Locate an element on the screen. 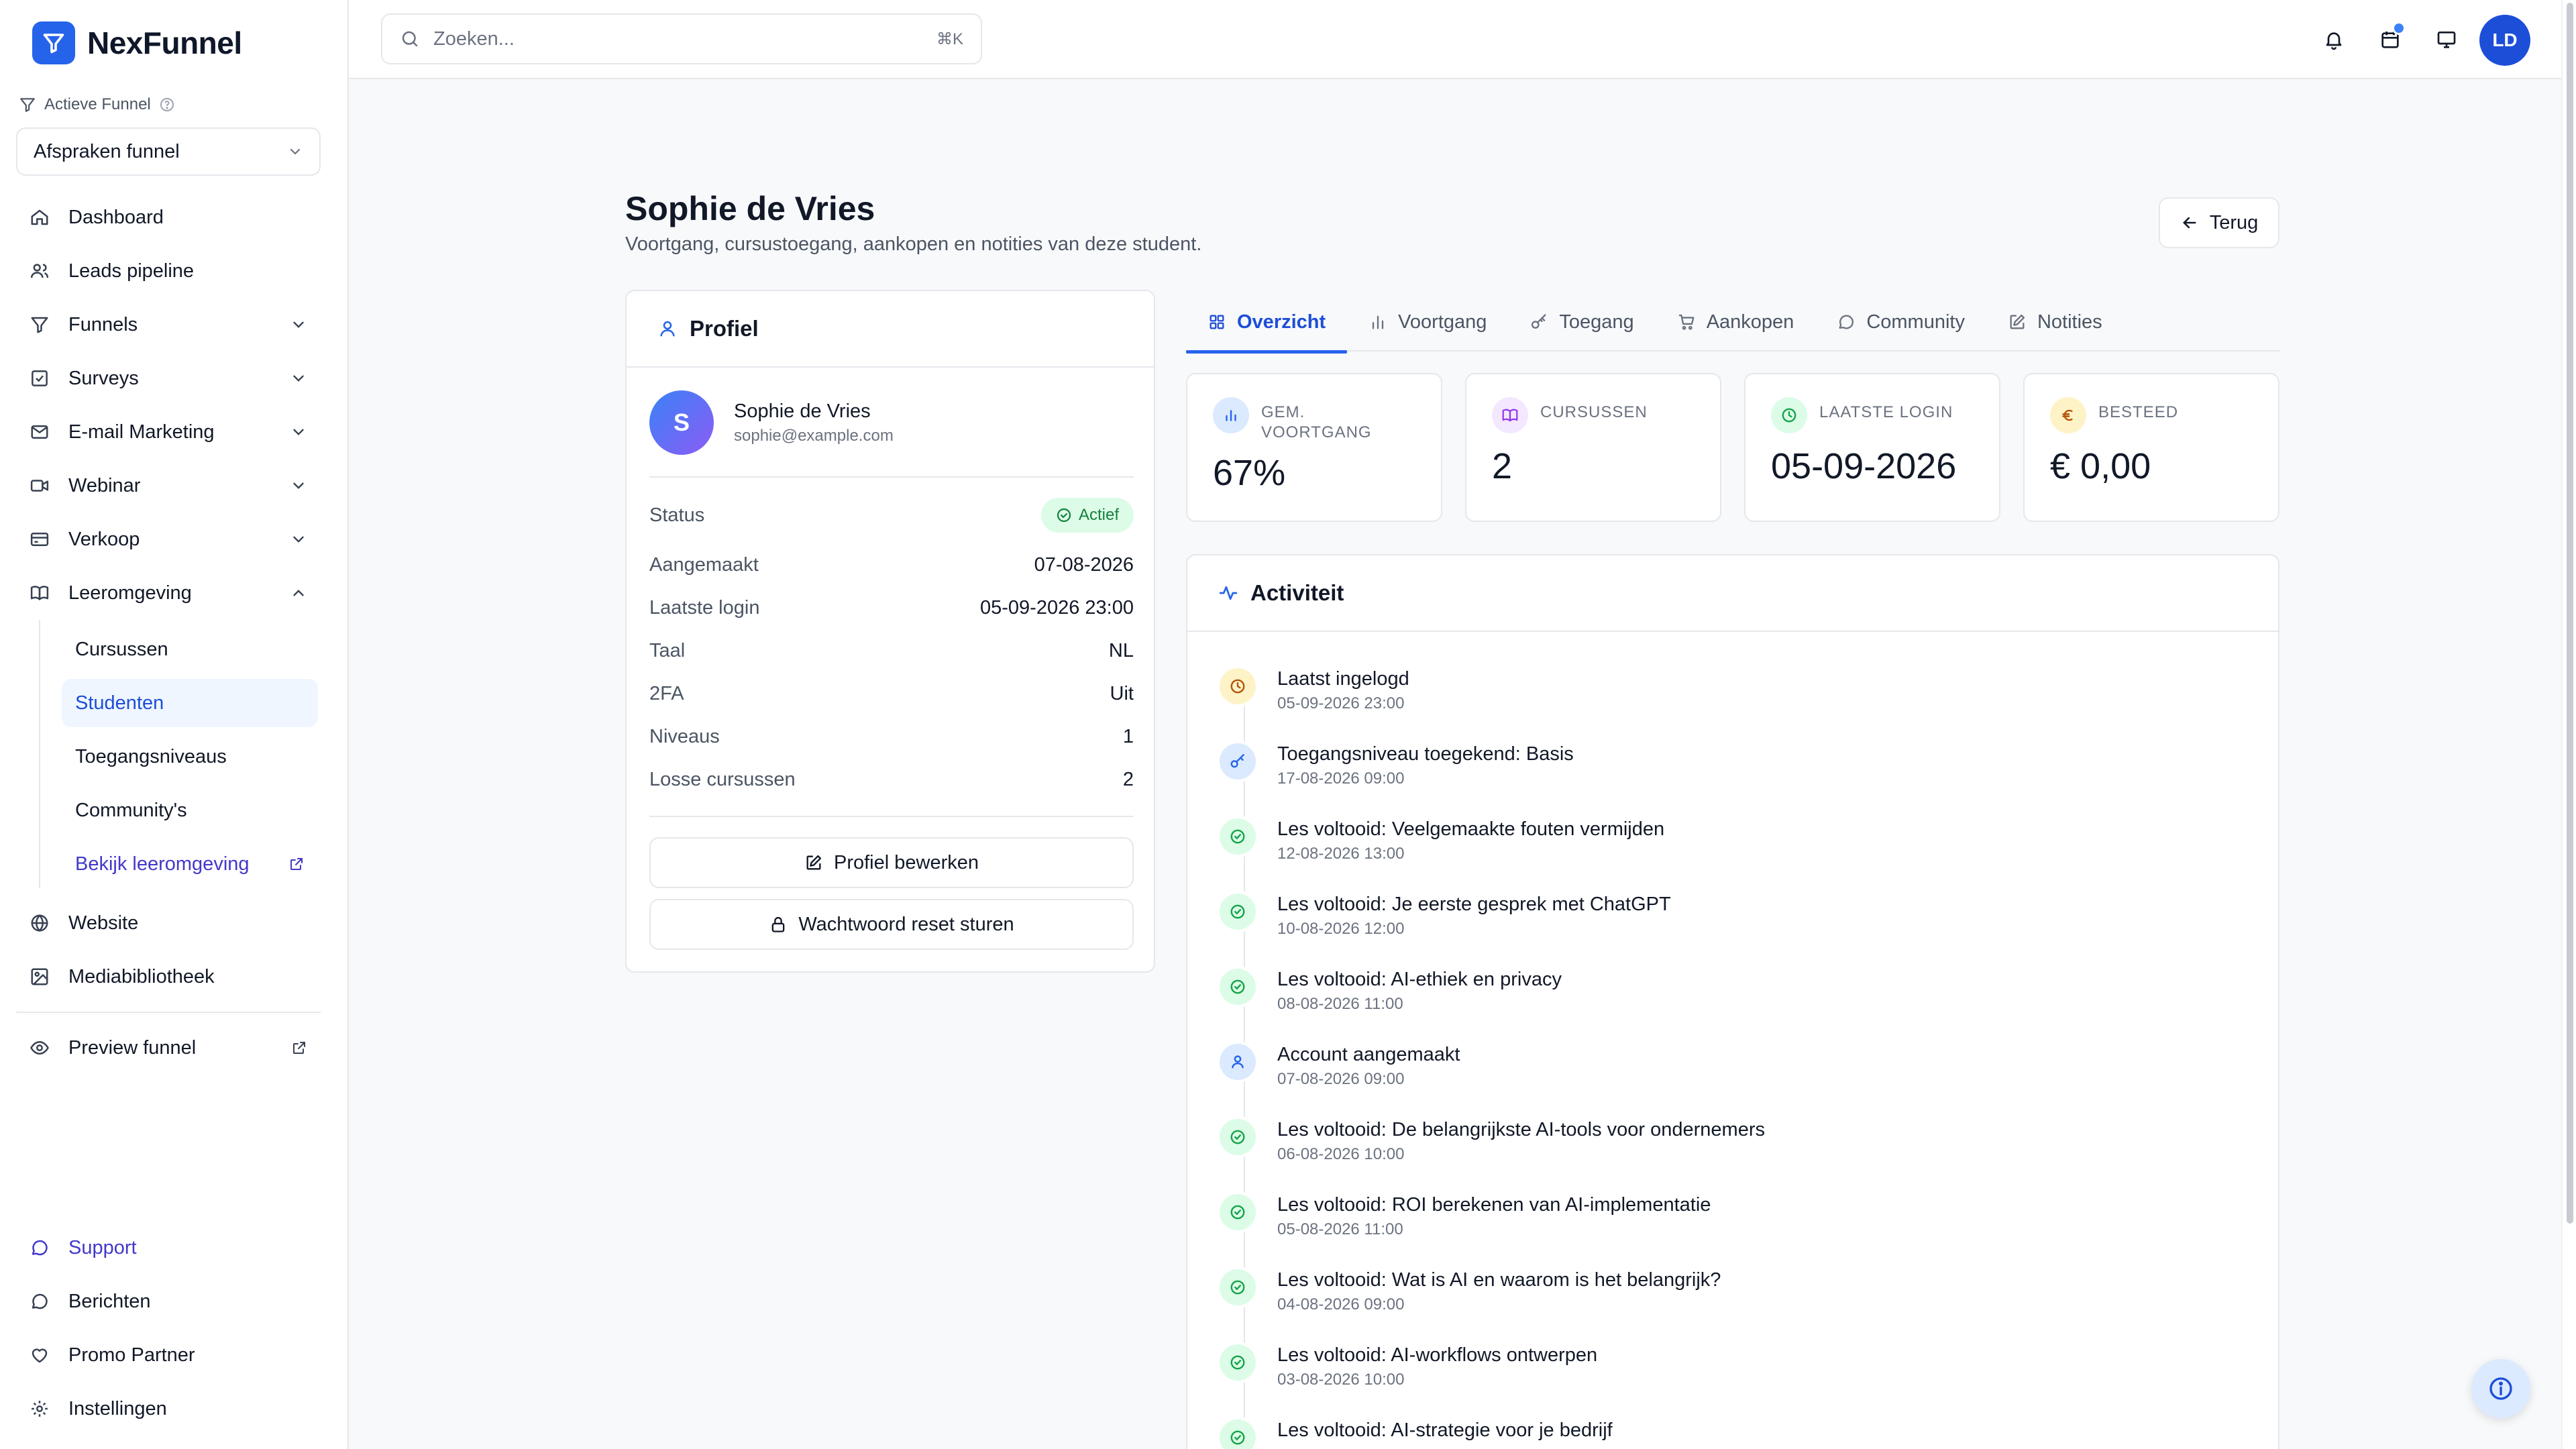 The width and height of the screenshot is (2576, 1449). tab-overzicht: Overzicht is located at coordinates (1267, 323).